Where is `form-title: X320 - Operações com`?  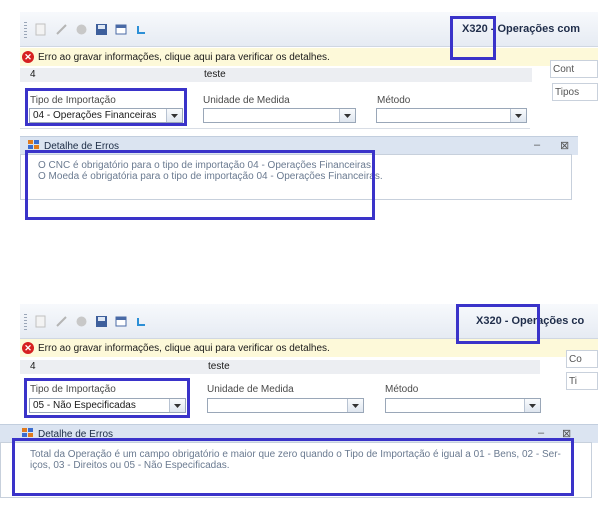
form-title: X320 - Operações com is located at coordinates (521, 29).